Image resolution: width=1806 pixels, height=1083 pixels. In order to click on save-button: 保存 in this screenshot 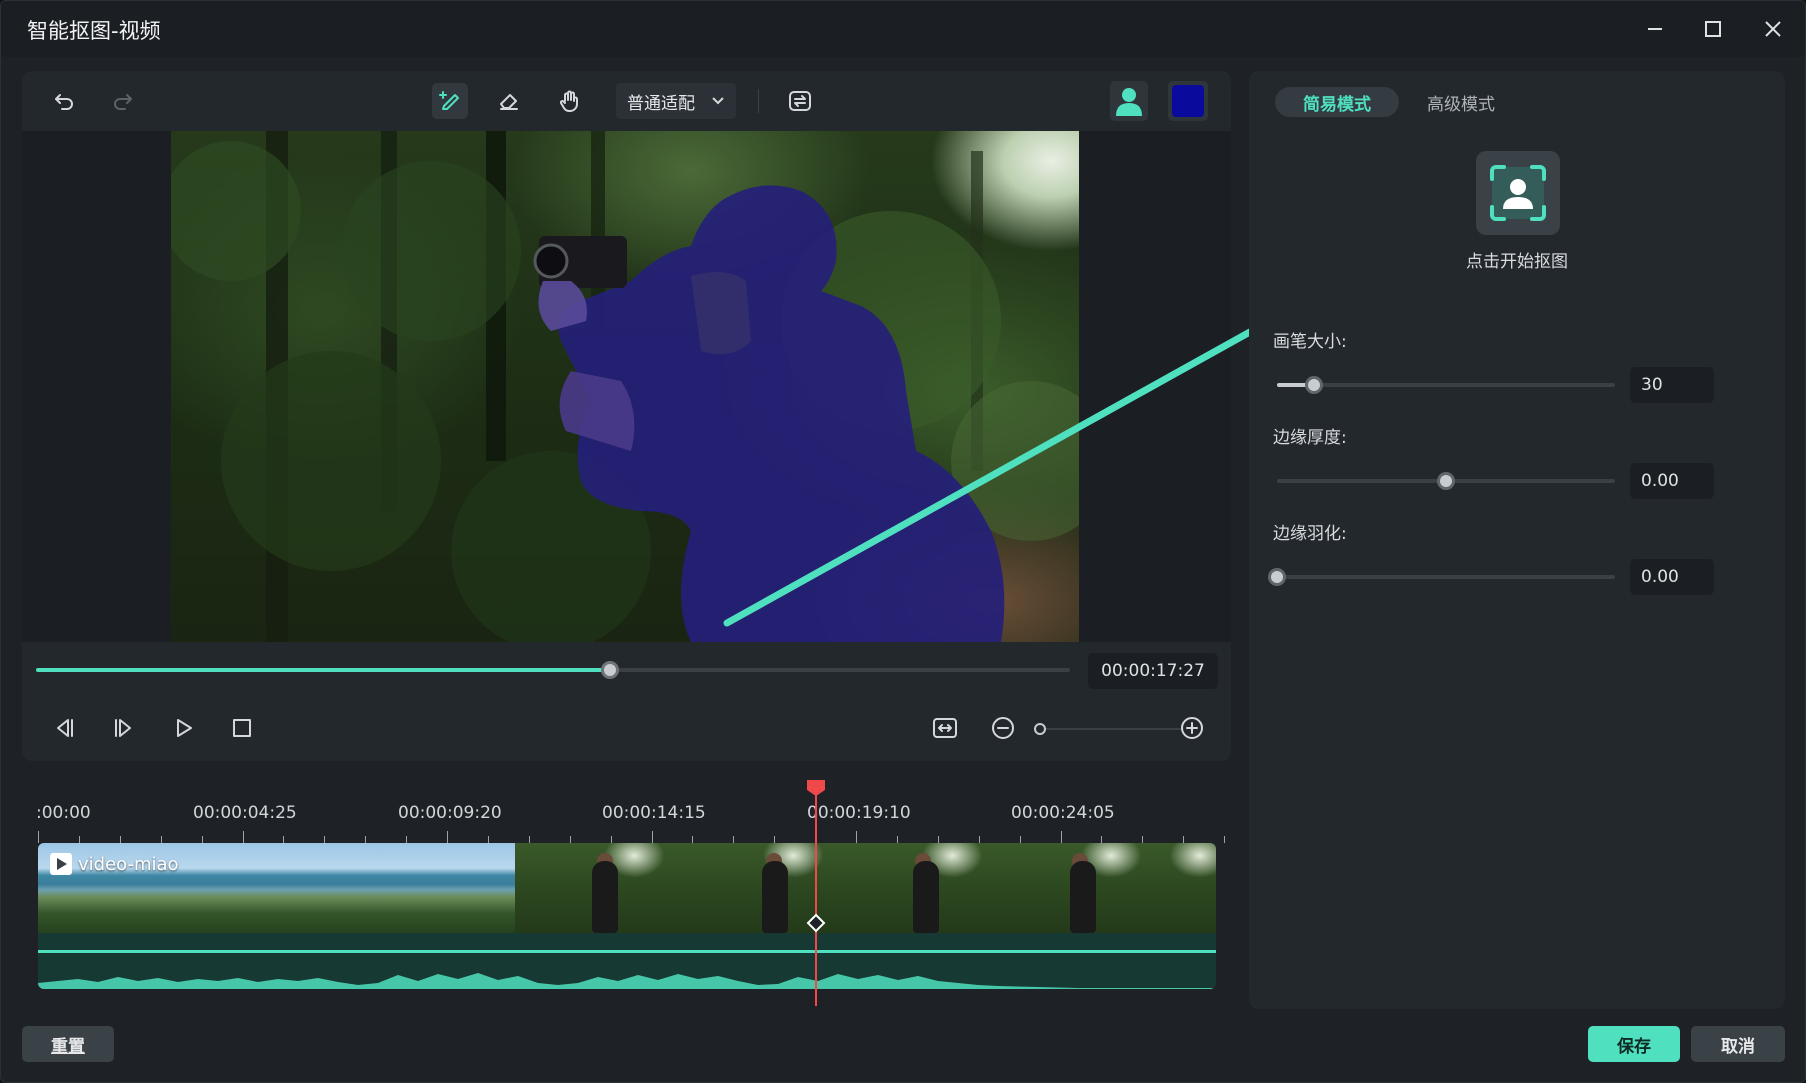, I will do `click(1634, 1044)`.